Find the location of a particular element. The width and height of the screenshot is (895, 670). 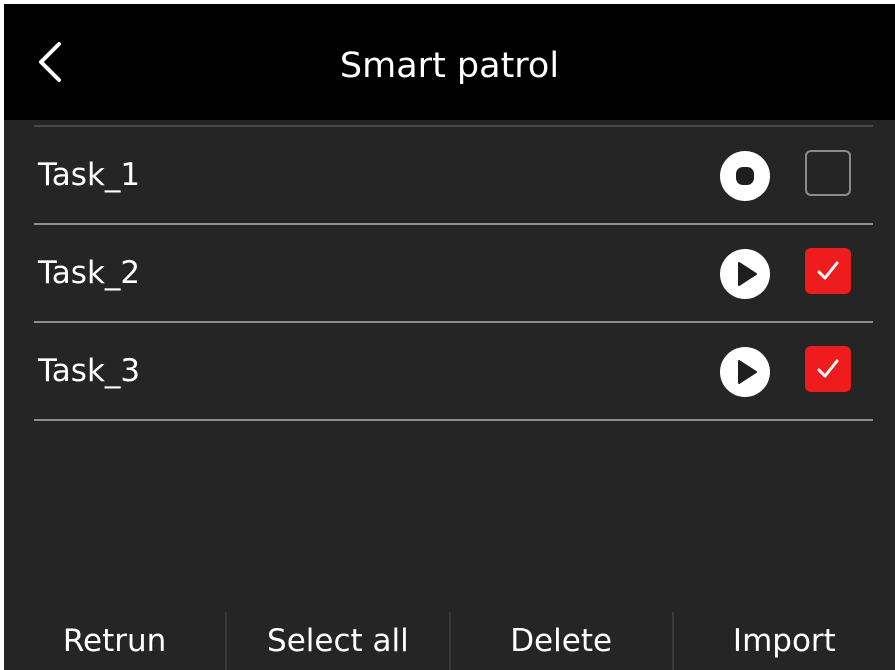

task-row: Task_3 is located at coordinates (453, 372).